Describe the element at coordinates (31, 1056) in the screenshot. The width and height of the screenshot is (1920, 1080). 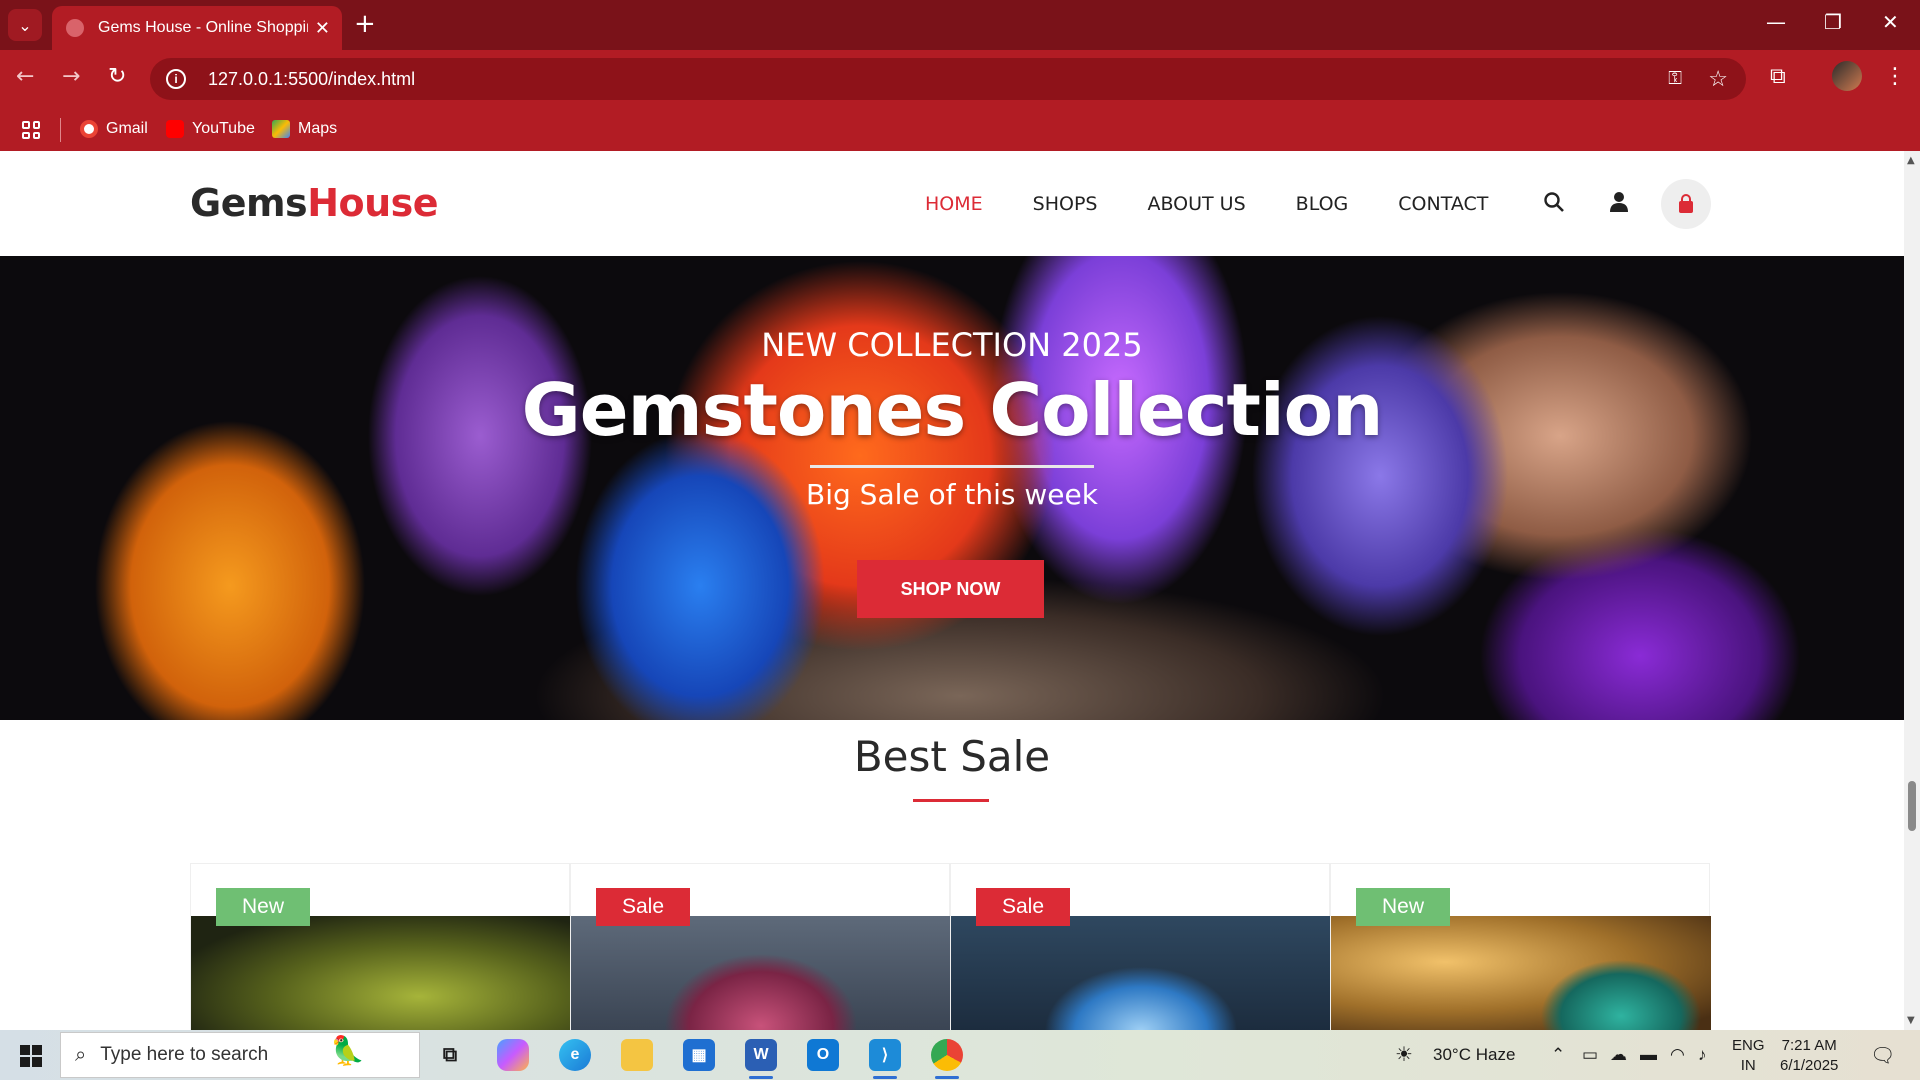
I see `windows-start-icon` at that location.